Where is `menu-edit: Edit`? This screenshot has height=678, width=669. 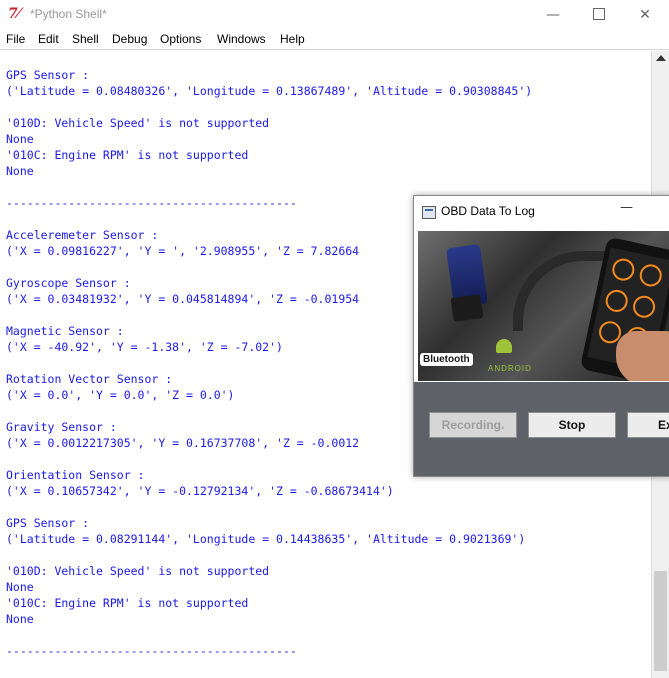
menu-edit: Edit is located at coordinates (48, 39).